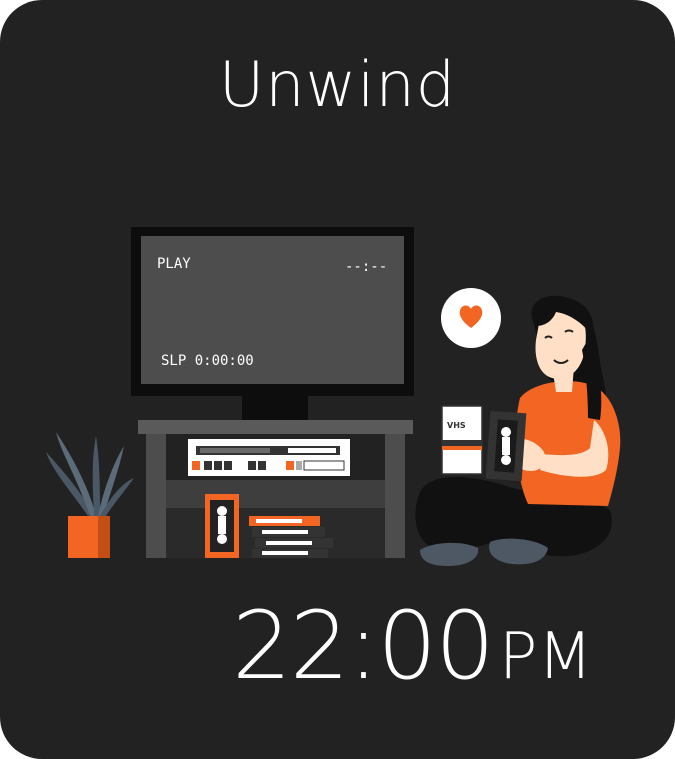  I want to click on tv-status-text: PLAY, so click(174, 264).